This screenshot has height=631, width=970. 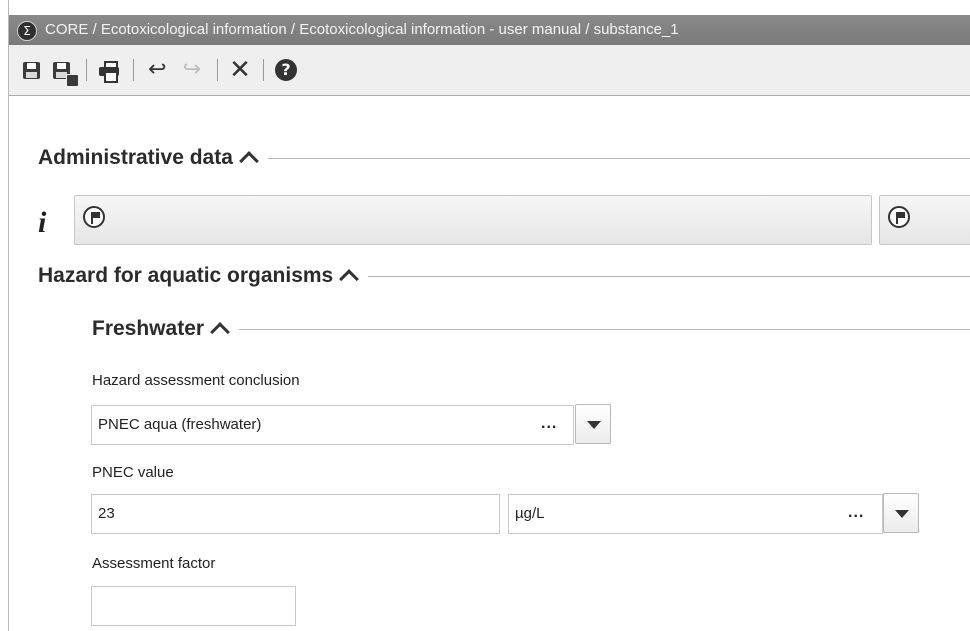 I want to click on redo-icon: ↪, so click(x=192, y=69).